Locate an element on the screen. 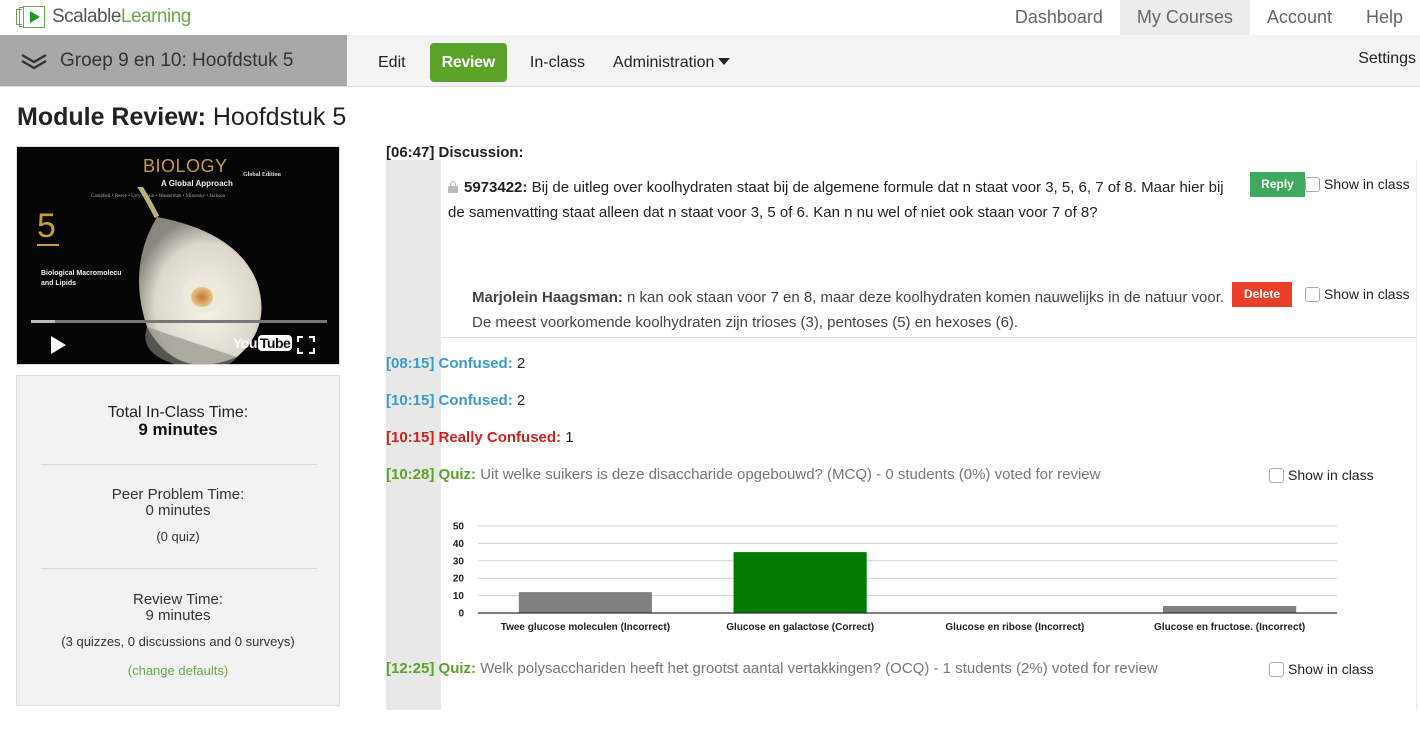 This screenshot has width=1420, height=737. book-subtitle: A Global Approach is located at coordinates (197, 183).